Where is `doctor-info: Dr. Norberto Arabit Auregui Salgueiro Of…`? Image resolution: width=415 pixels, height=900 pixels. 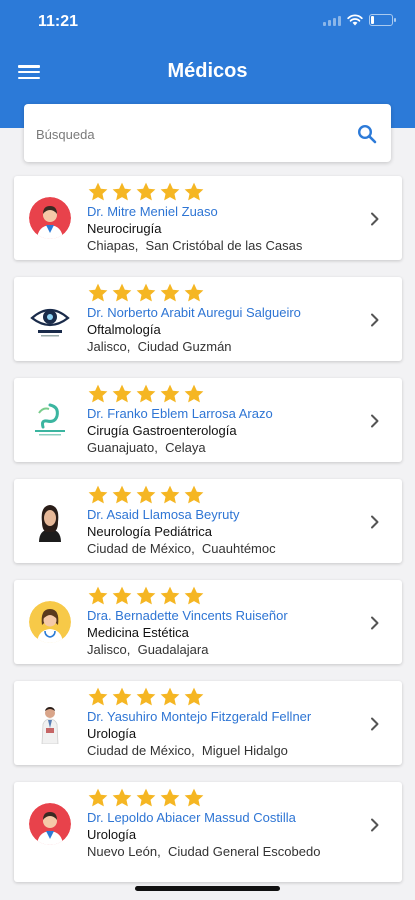 doctor-info: Dr. Norberto Arabit Auregui Salgueiro Of… is located at coordinates (224, 318).